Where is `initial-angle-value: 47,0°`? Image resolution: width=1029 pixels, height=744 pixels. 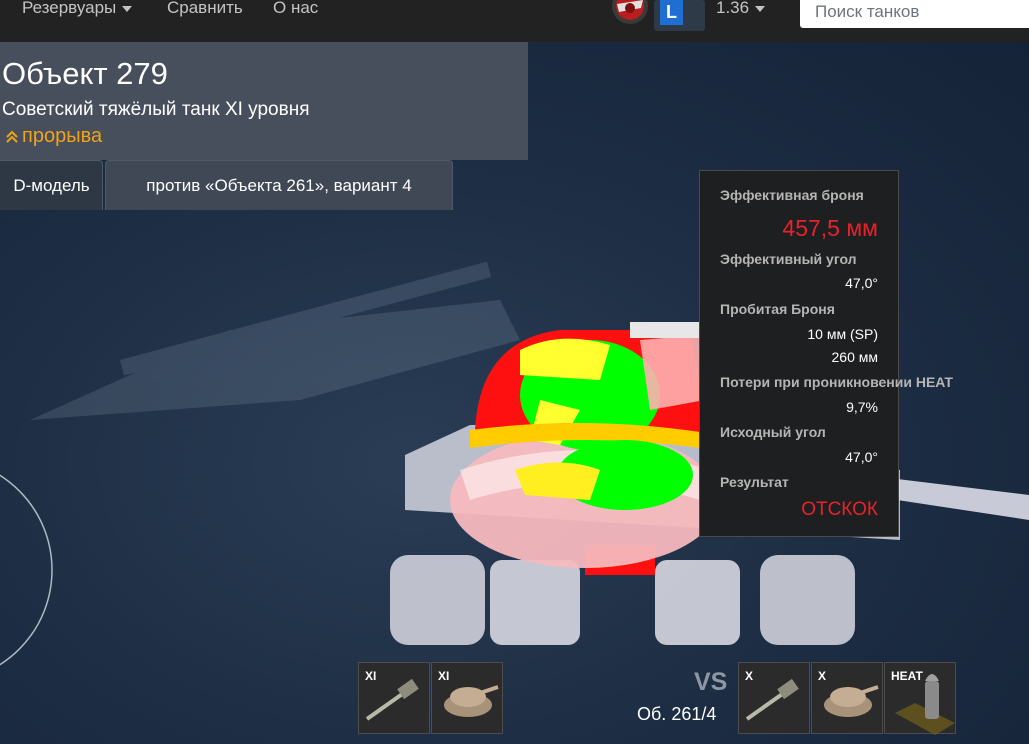
initial-angle-value: 47,0° is located at coordinates (861, 457).